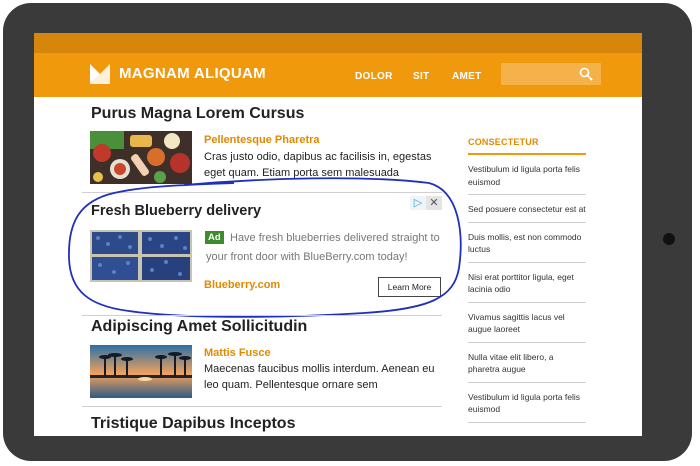 This screenshot has width=700, height=466. What do you see at coordinates (141, 256) in the screenshot?
I see `ad-image-blueberries` at bounding box center [141, 256].